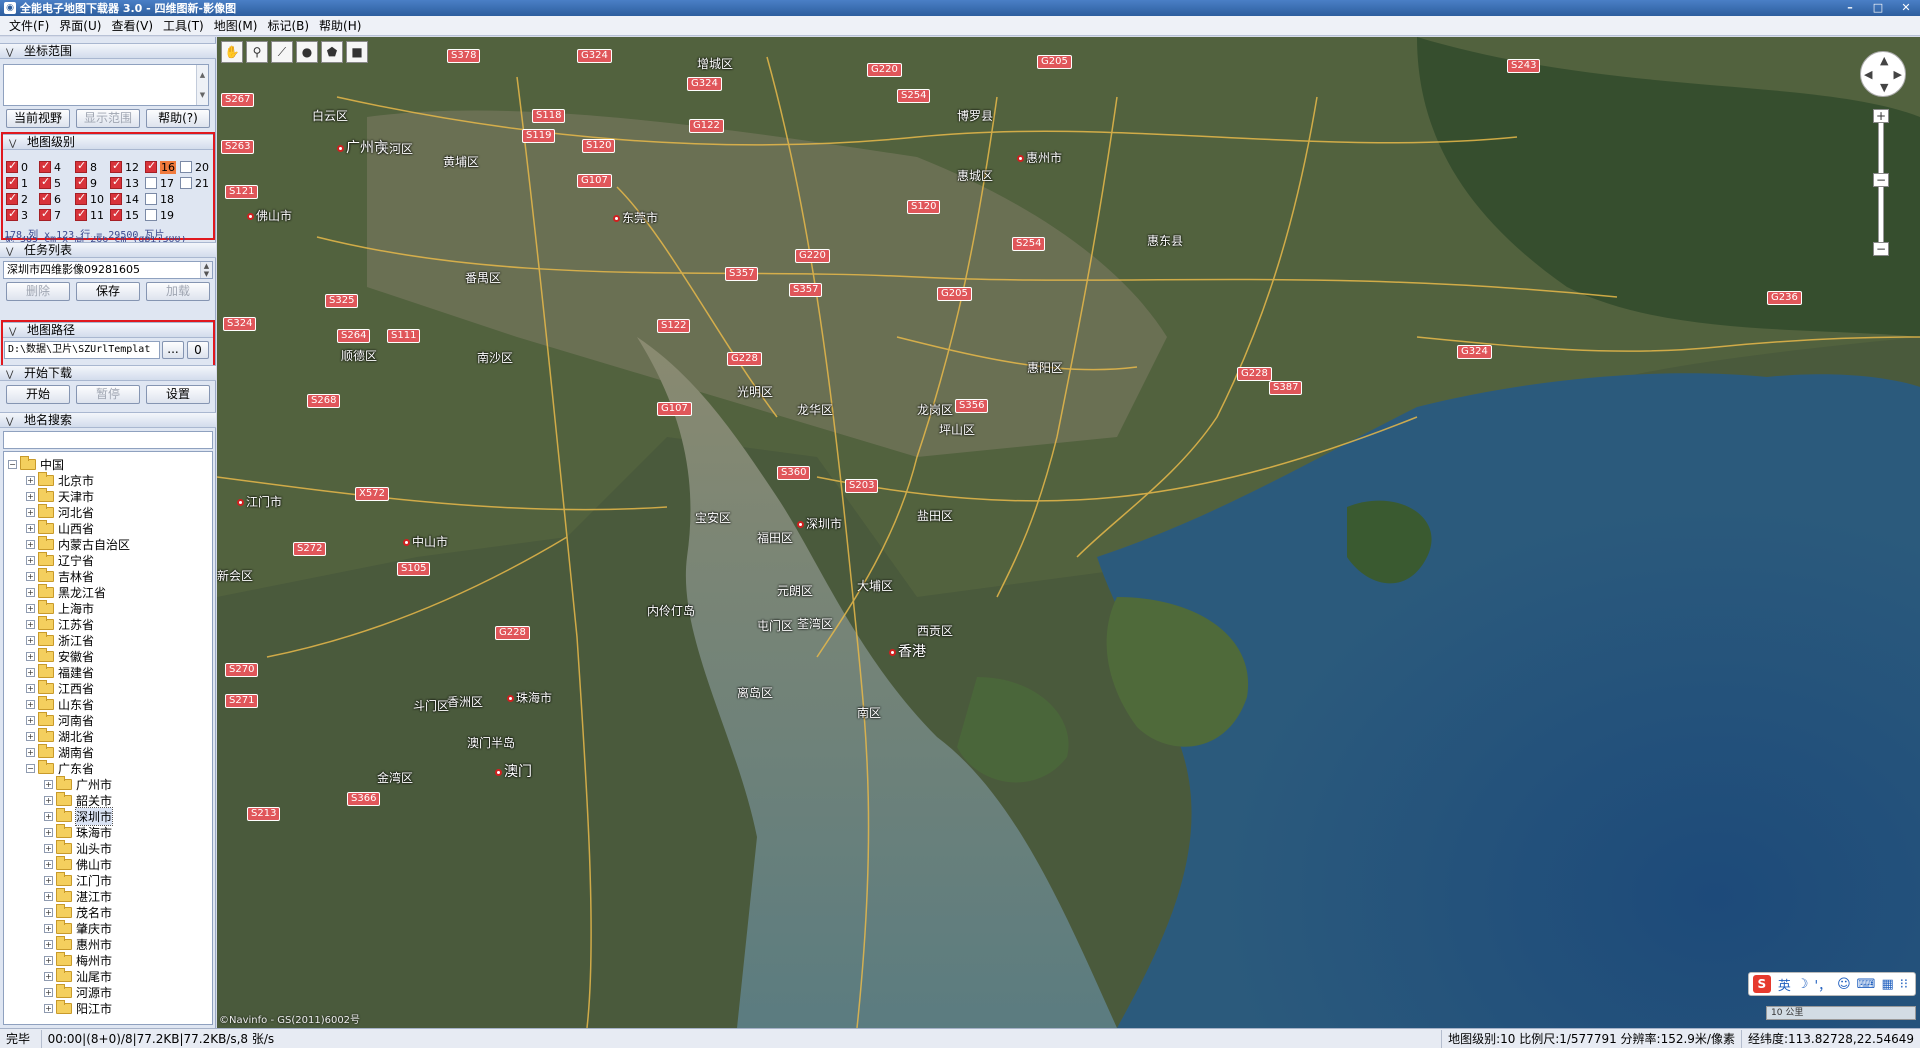 This screenshot has height=1048, width=1920. Describe the element at coordinates (78, 783) in the screenshot. I see `tree-node: + 广州市` at that location.